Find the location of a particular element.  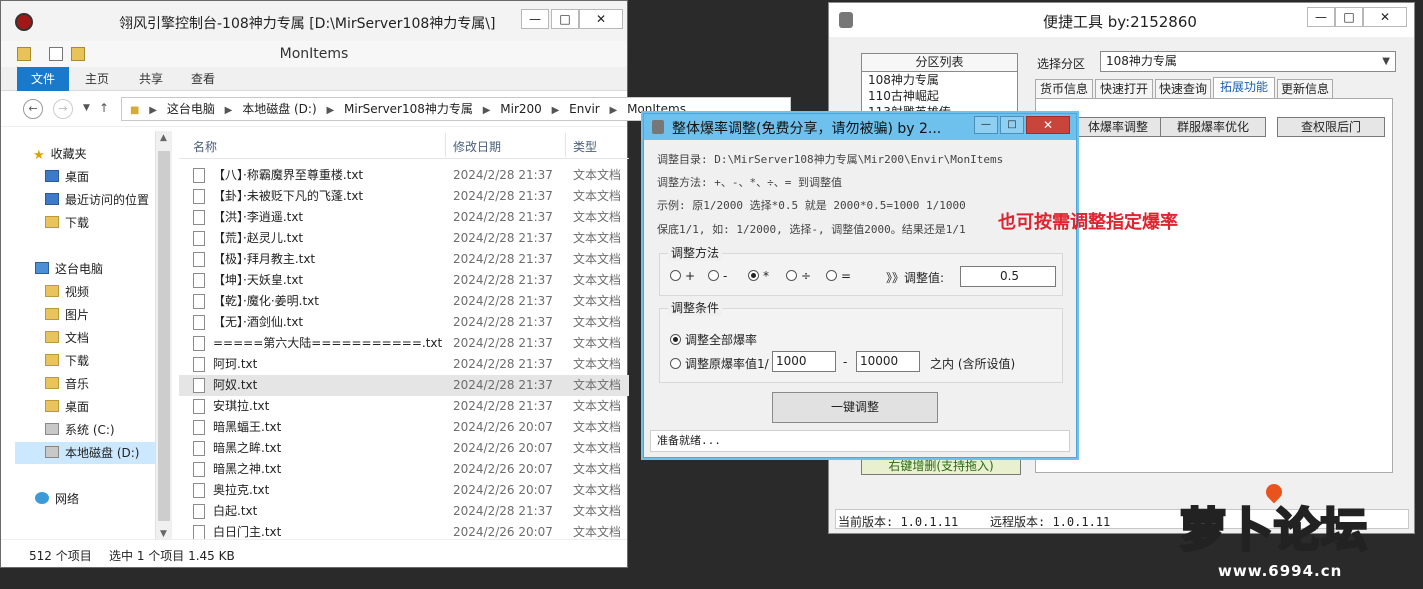

radio-label: 调整全部爆率 is located at coordinates (721, 340).